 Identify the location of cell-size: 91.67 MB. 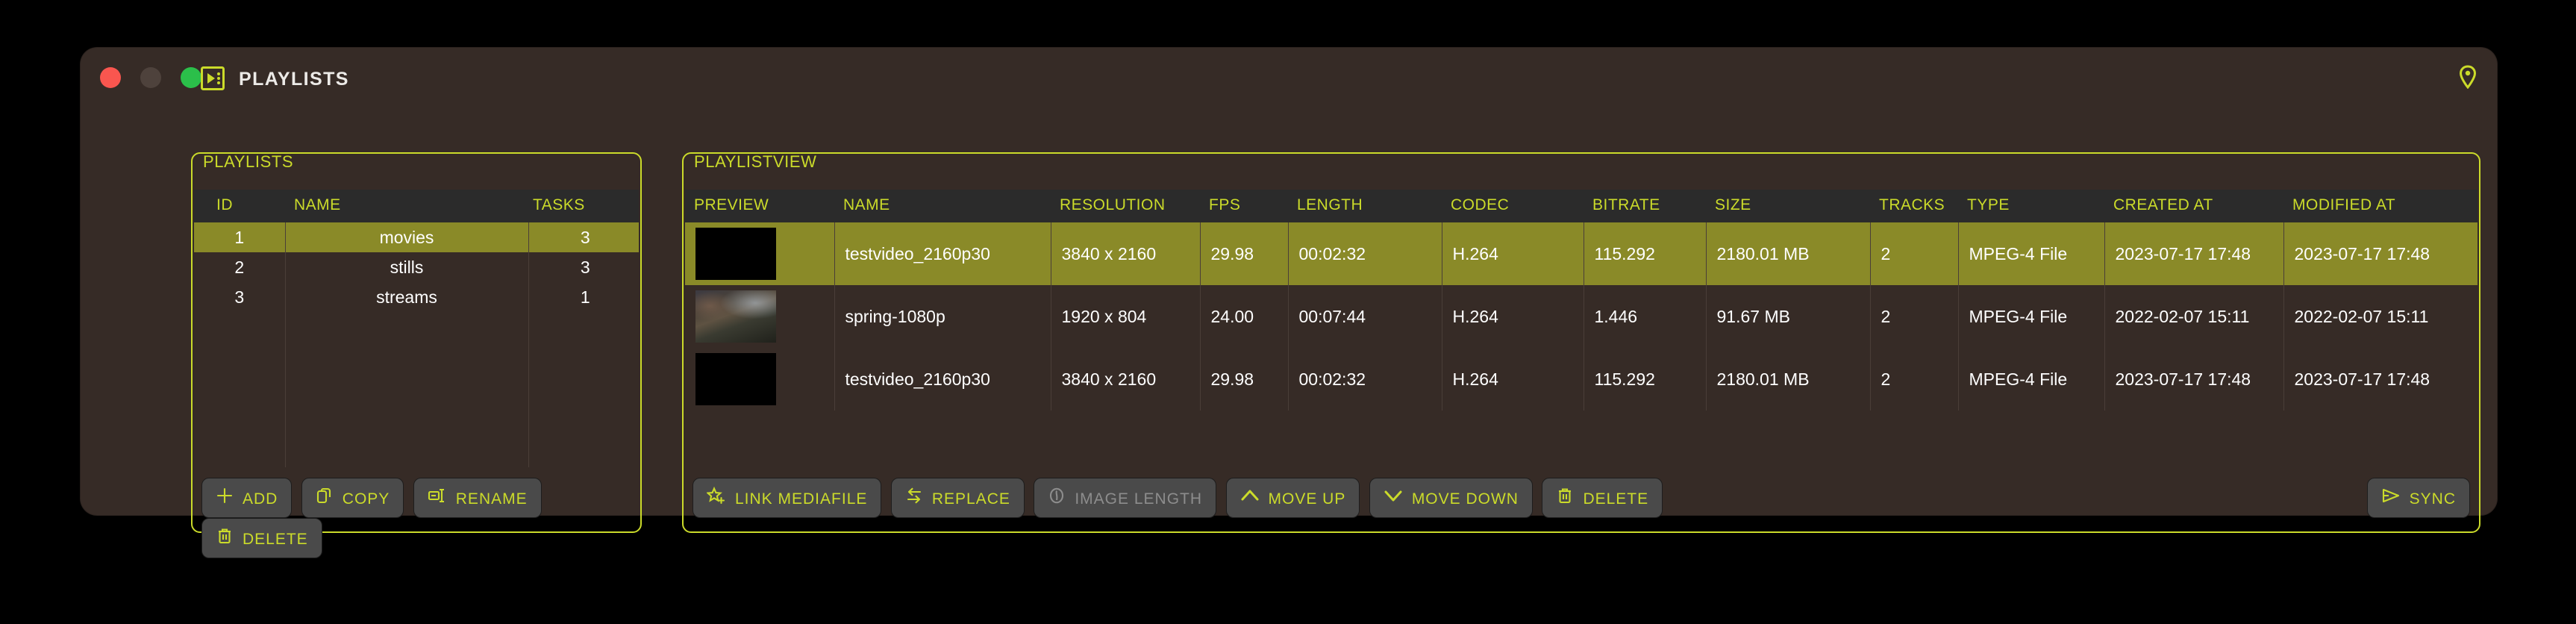
(1788, 316).